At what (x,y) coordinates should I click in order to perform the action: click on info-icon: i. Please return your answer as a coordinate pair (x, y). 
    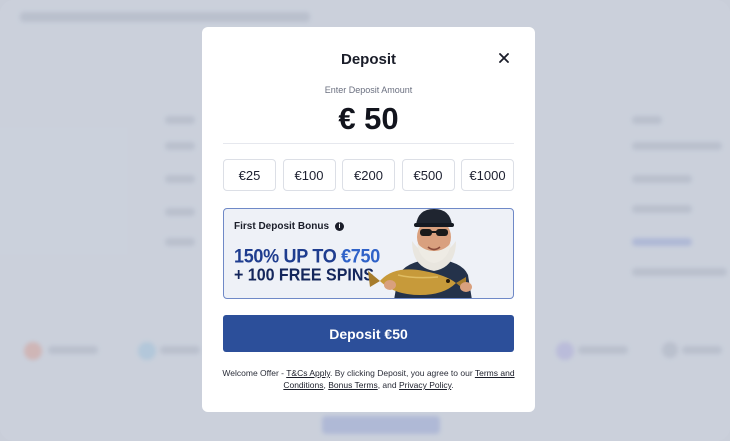
    Looking at the image, I should click on (340, 226).